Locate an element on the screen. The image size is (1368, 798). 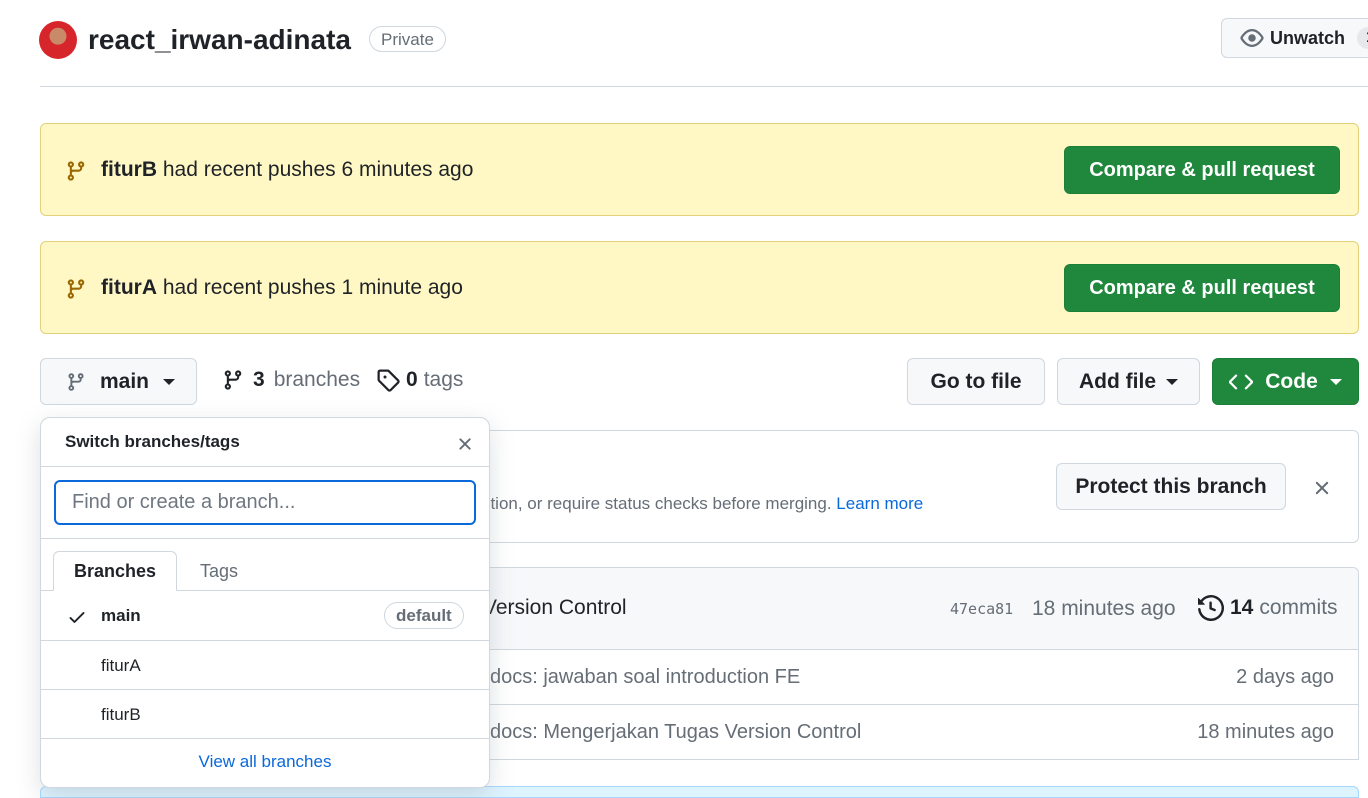
dropdown-title: Switch branches/tags is located at coordinates (152, 441).